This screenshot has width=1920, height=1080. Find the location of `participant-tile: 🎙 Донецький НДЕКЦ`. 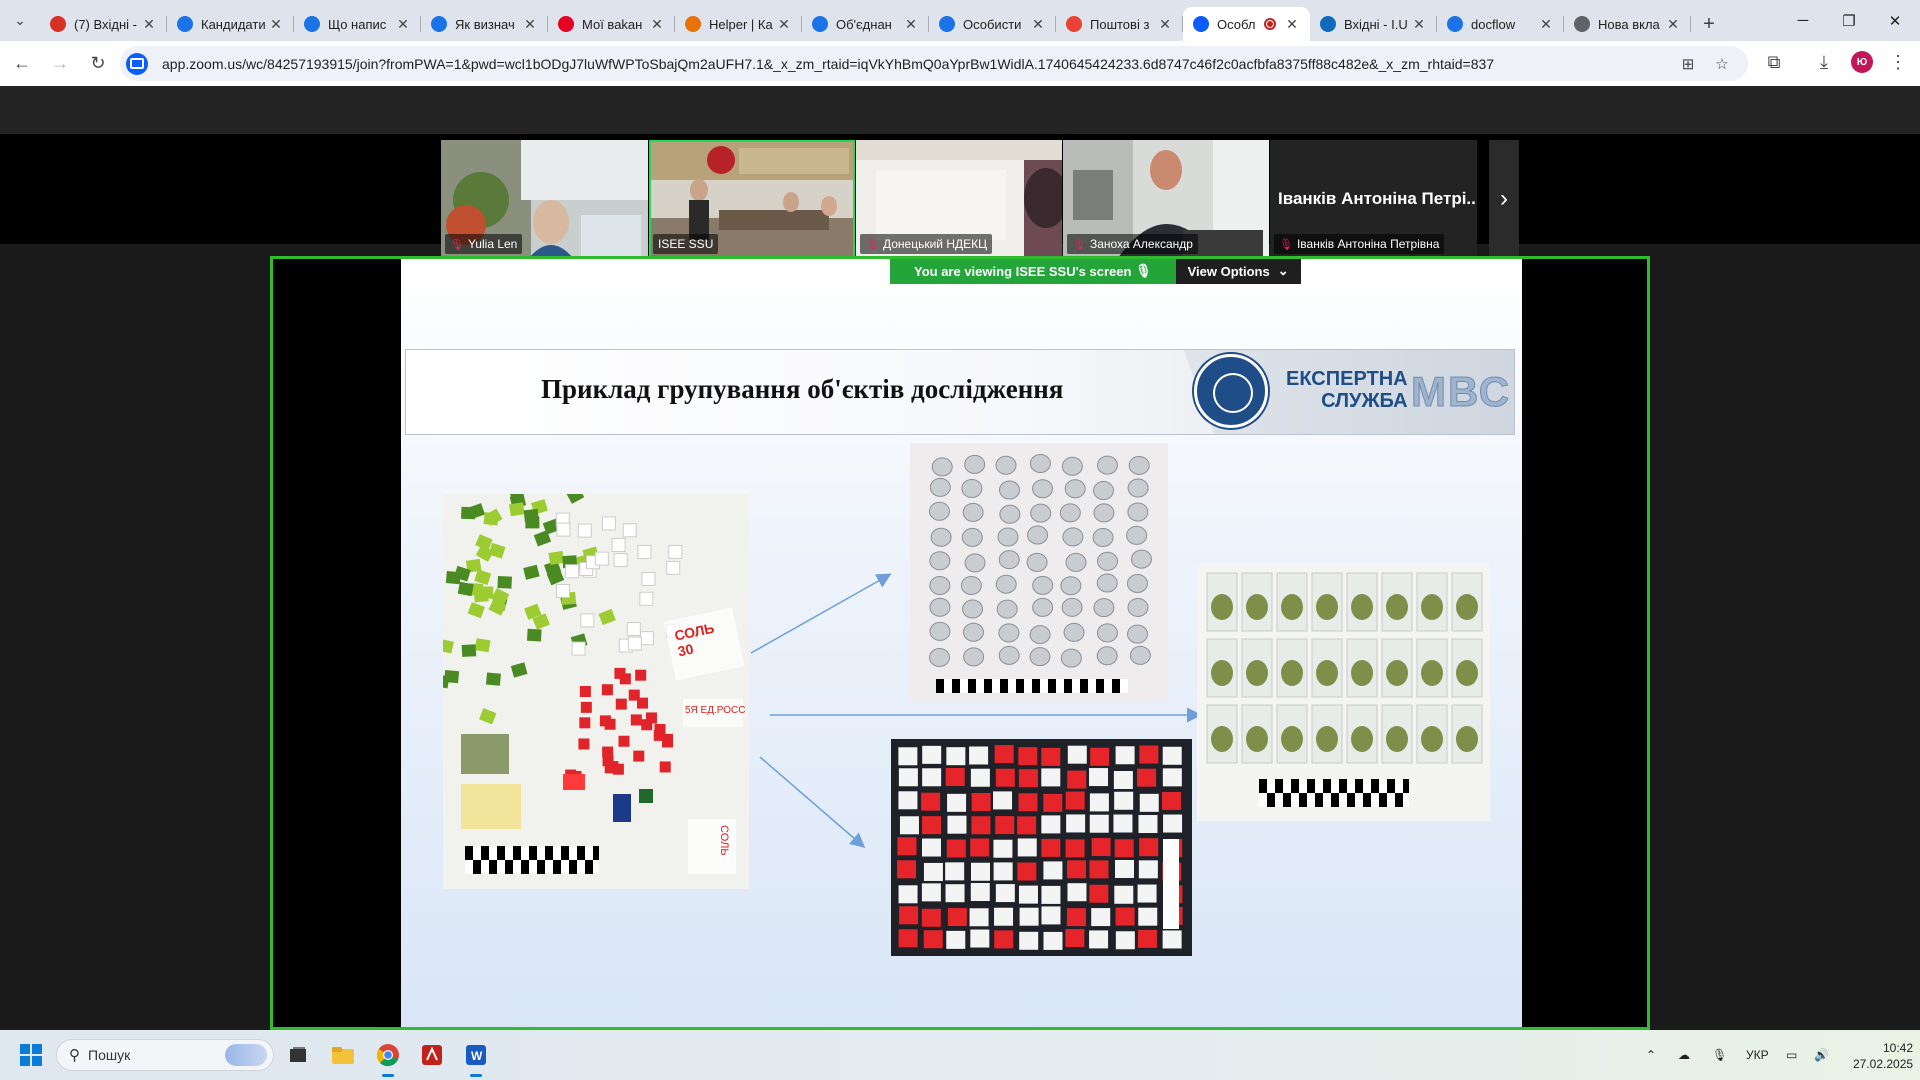

participant-tile: 🎙 Донецький НДЕКЦ is located at coordinates (959, 199).